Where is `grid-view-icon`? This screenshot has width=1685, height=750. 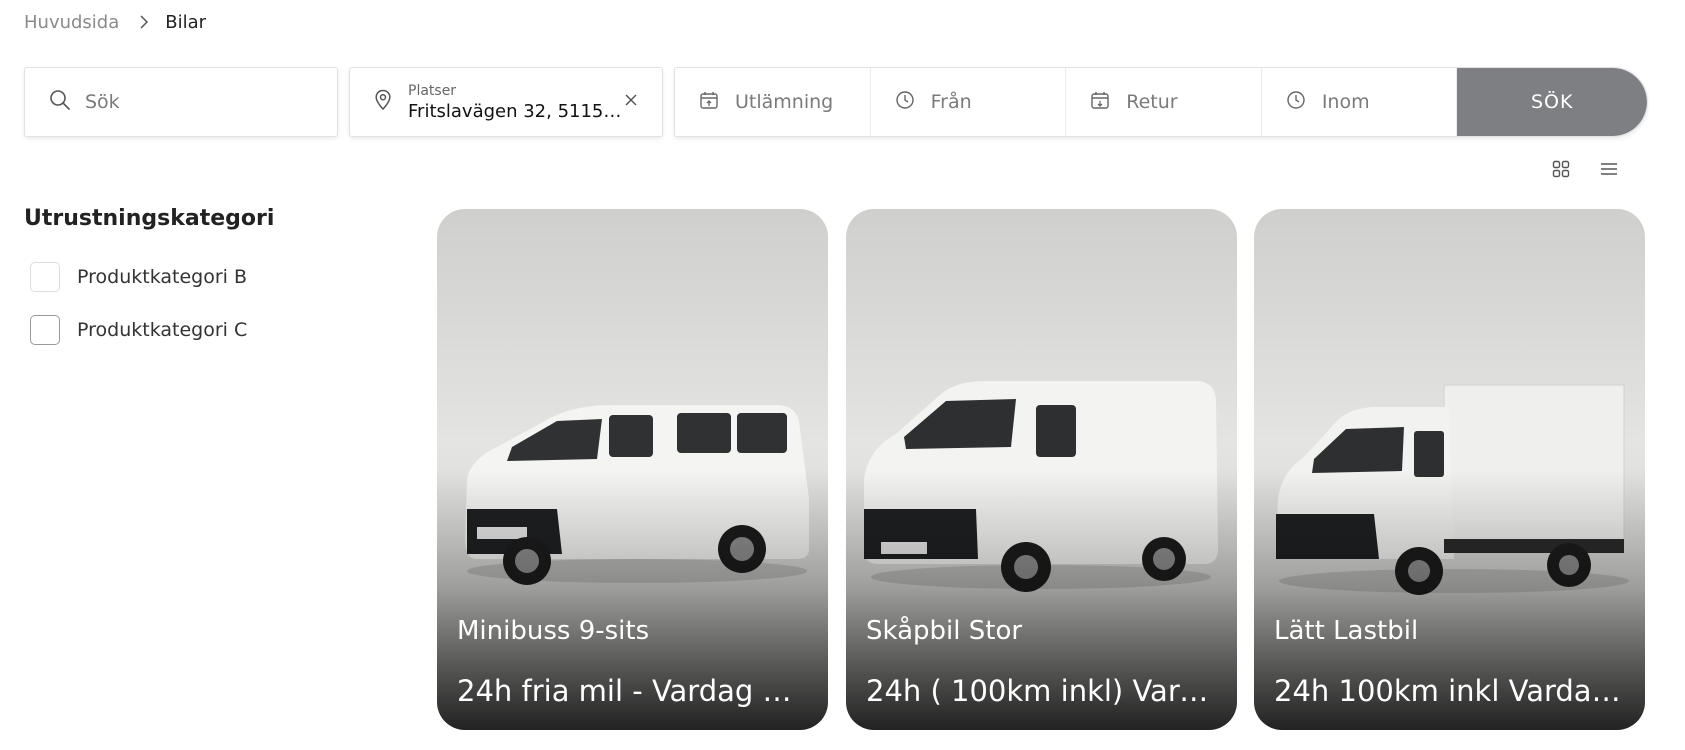
grid-view-icon is located at coordinates (1561, 169).